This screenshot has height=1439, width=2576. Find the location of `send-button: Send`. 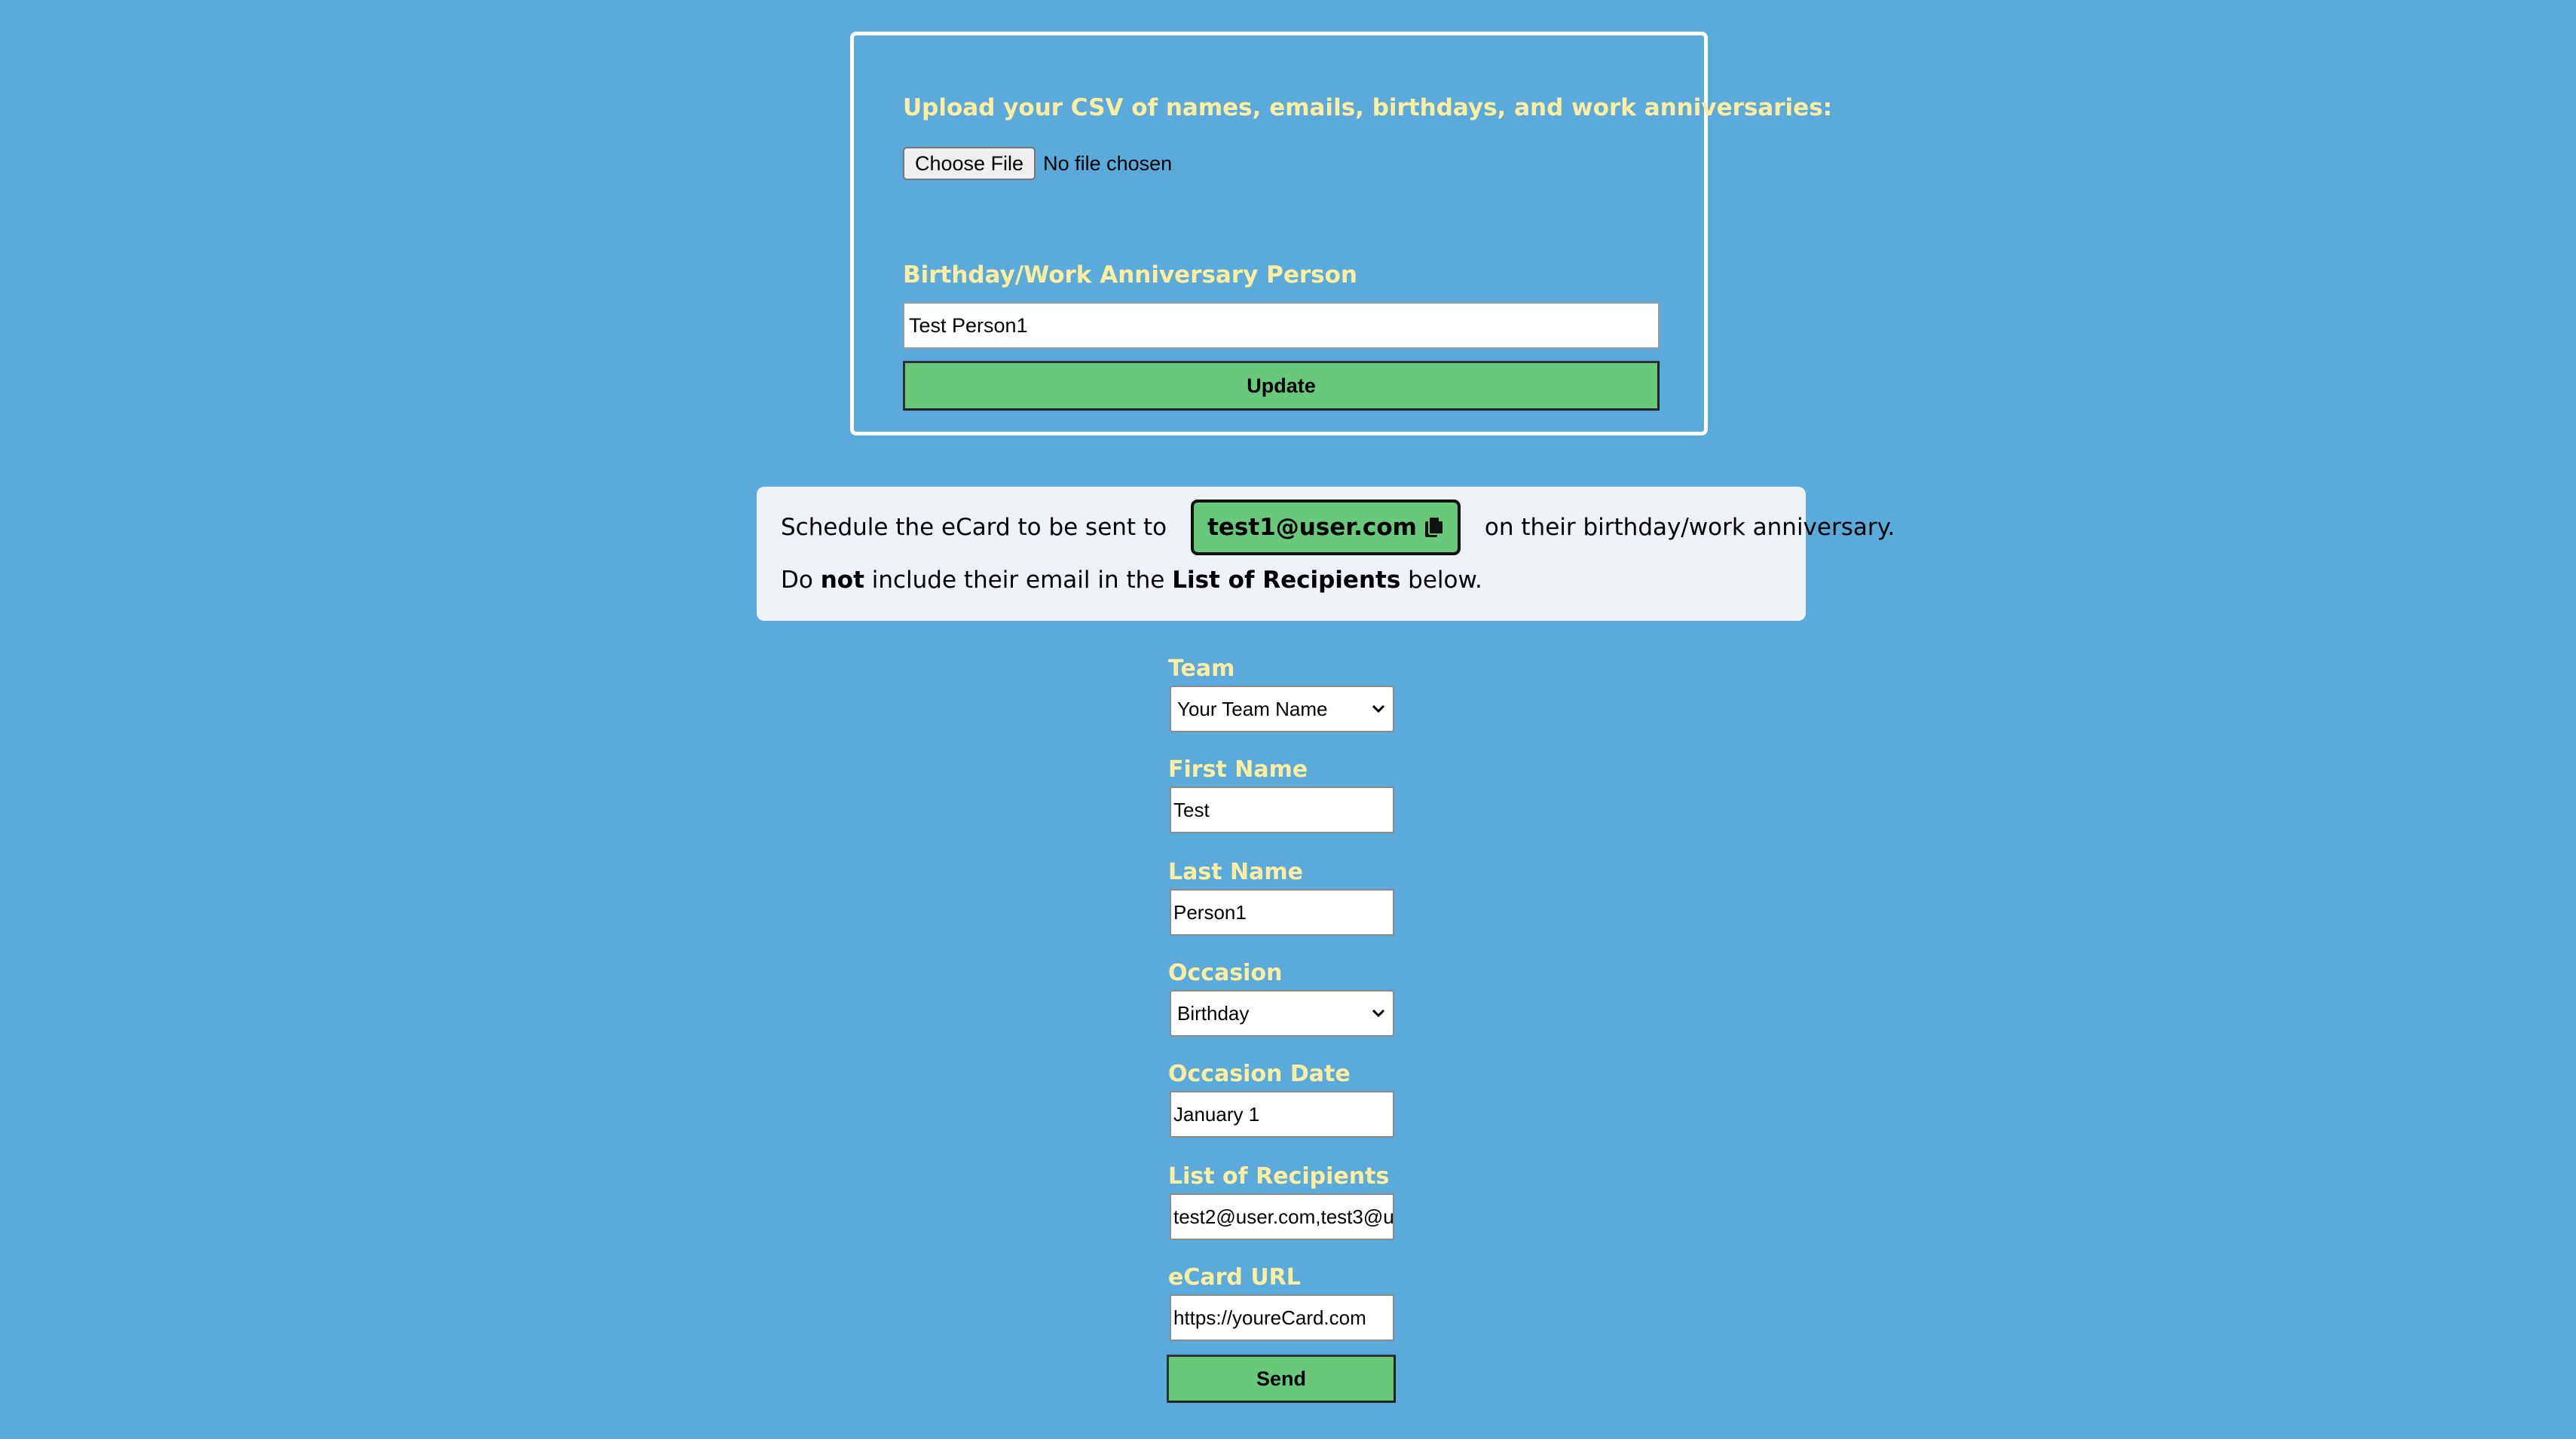

send-button: Send is located at coordinates (1281, 1379).